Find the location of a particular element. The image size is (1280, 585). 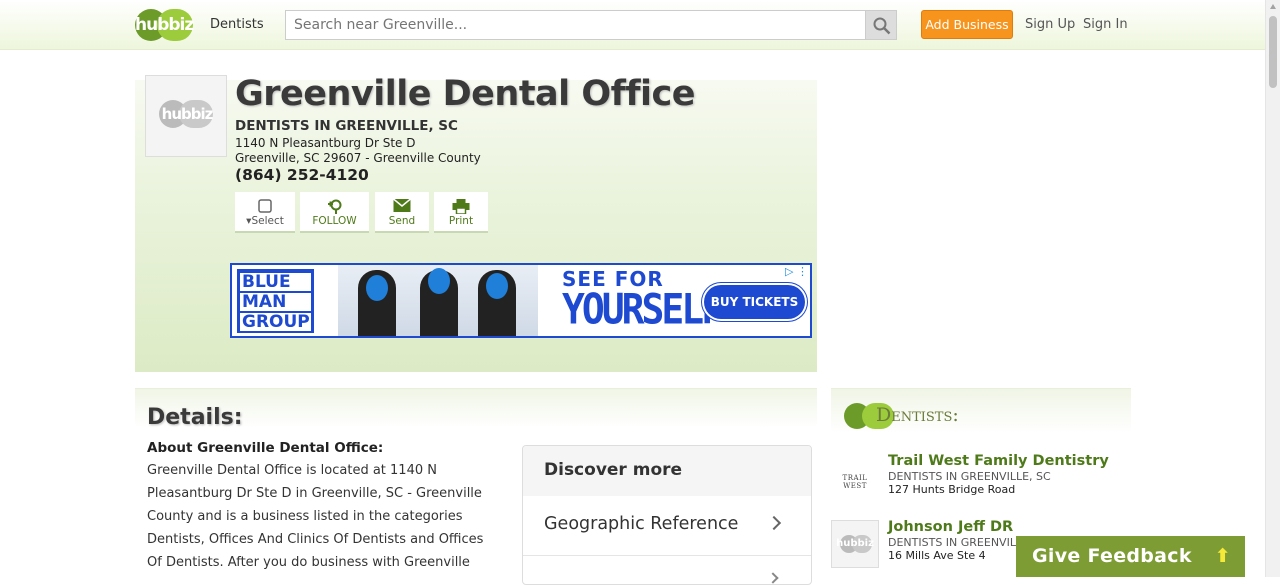

logo-text: hubbiz is located at coordinates (164, 25).